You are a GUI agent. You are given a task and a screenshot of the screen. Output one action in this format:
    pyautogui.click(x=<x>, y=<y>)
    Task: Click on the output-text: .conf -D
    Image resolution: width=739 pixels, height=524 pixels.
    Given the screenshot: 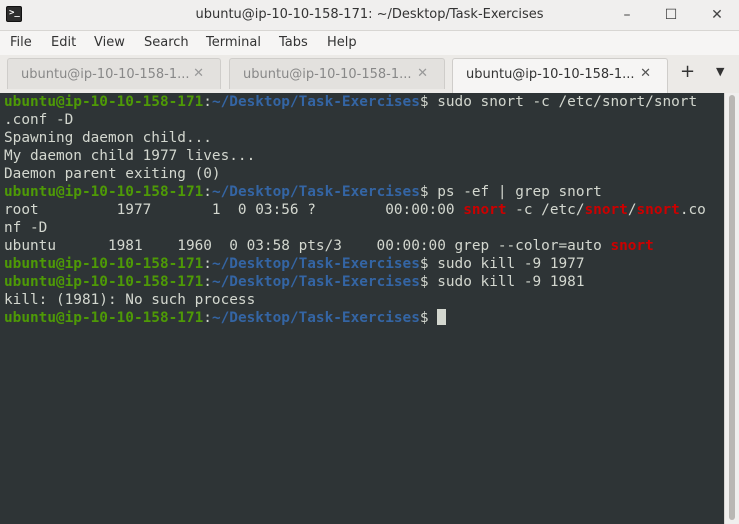 What is the action you would take?
    pyautogui.click(x=39, y=120)
    